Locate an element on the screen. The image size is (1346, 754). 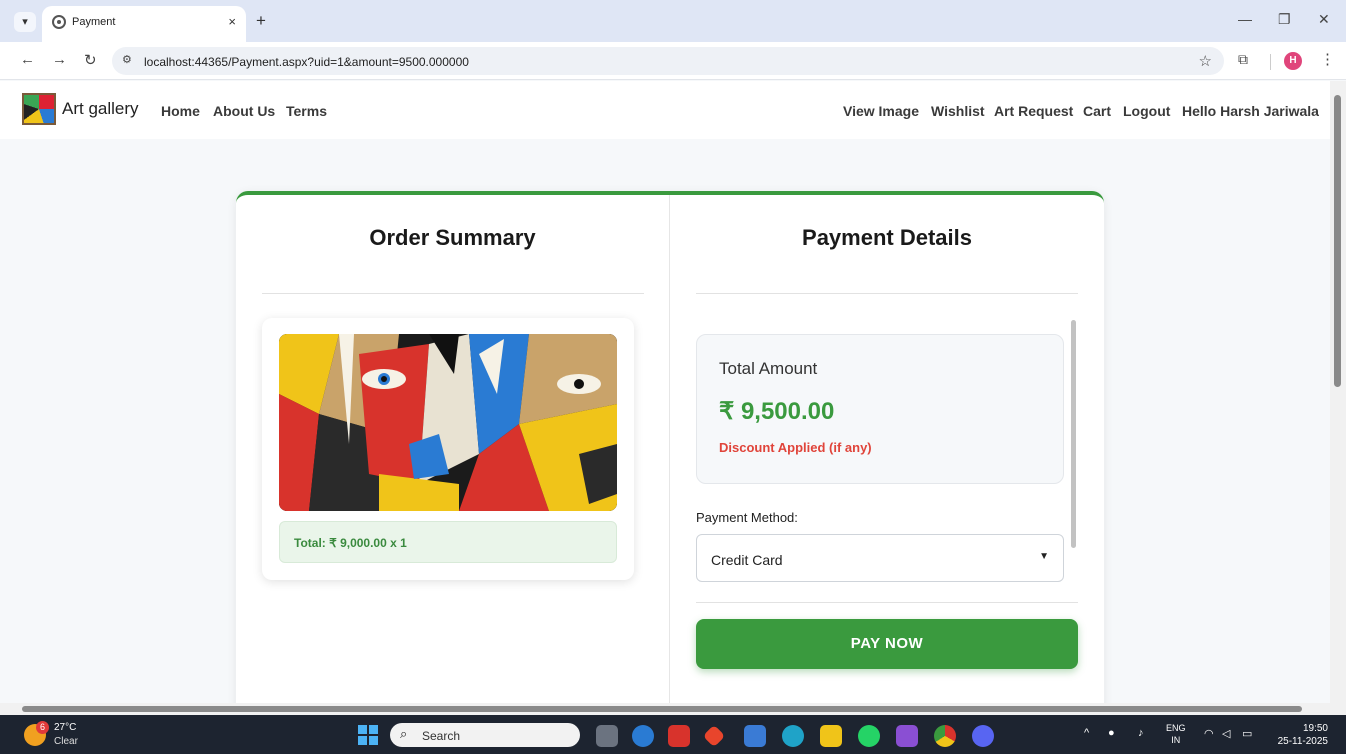
windows-start-icon is located at coordinates (368, 735).